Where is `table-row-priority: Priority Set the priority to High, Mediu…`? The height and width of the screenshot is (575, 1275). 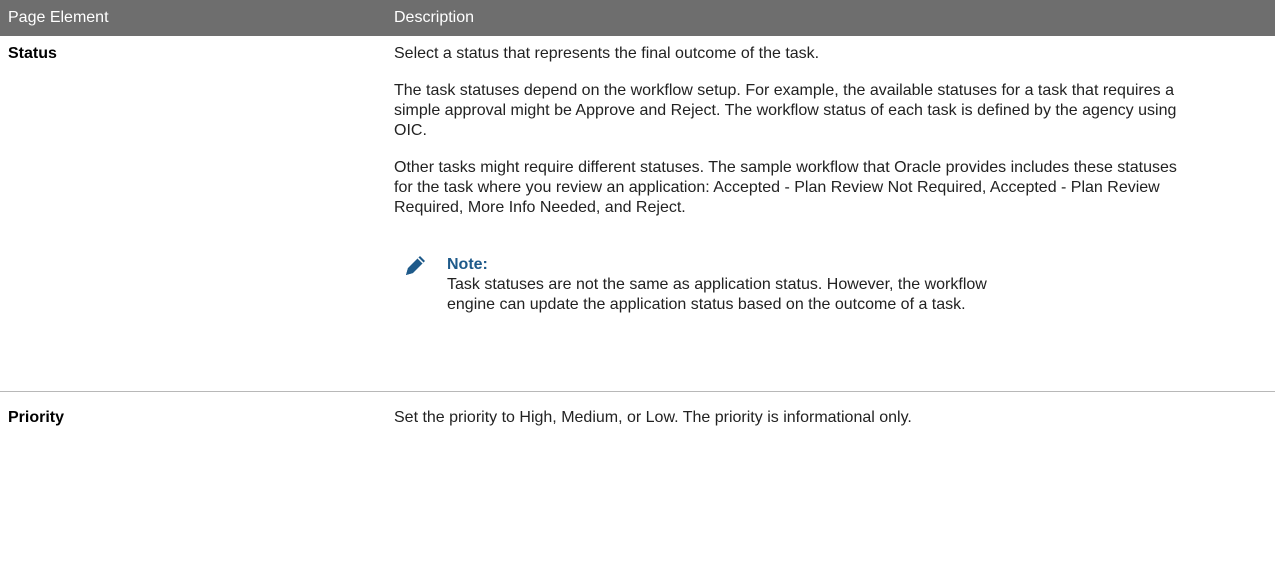
table-row-priority: Priority Set the priority to High, Mediu… is located at coordinates (637, 412).